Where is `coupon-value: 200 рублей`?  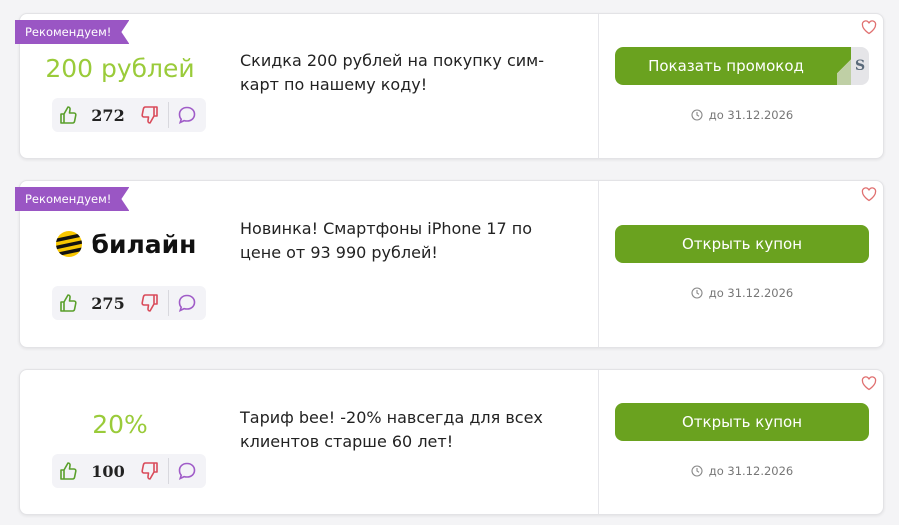 coupon-value: 200 рублей is located at coordinates (120, 68).